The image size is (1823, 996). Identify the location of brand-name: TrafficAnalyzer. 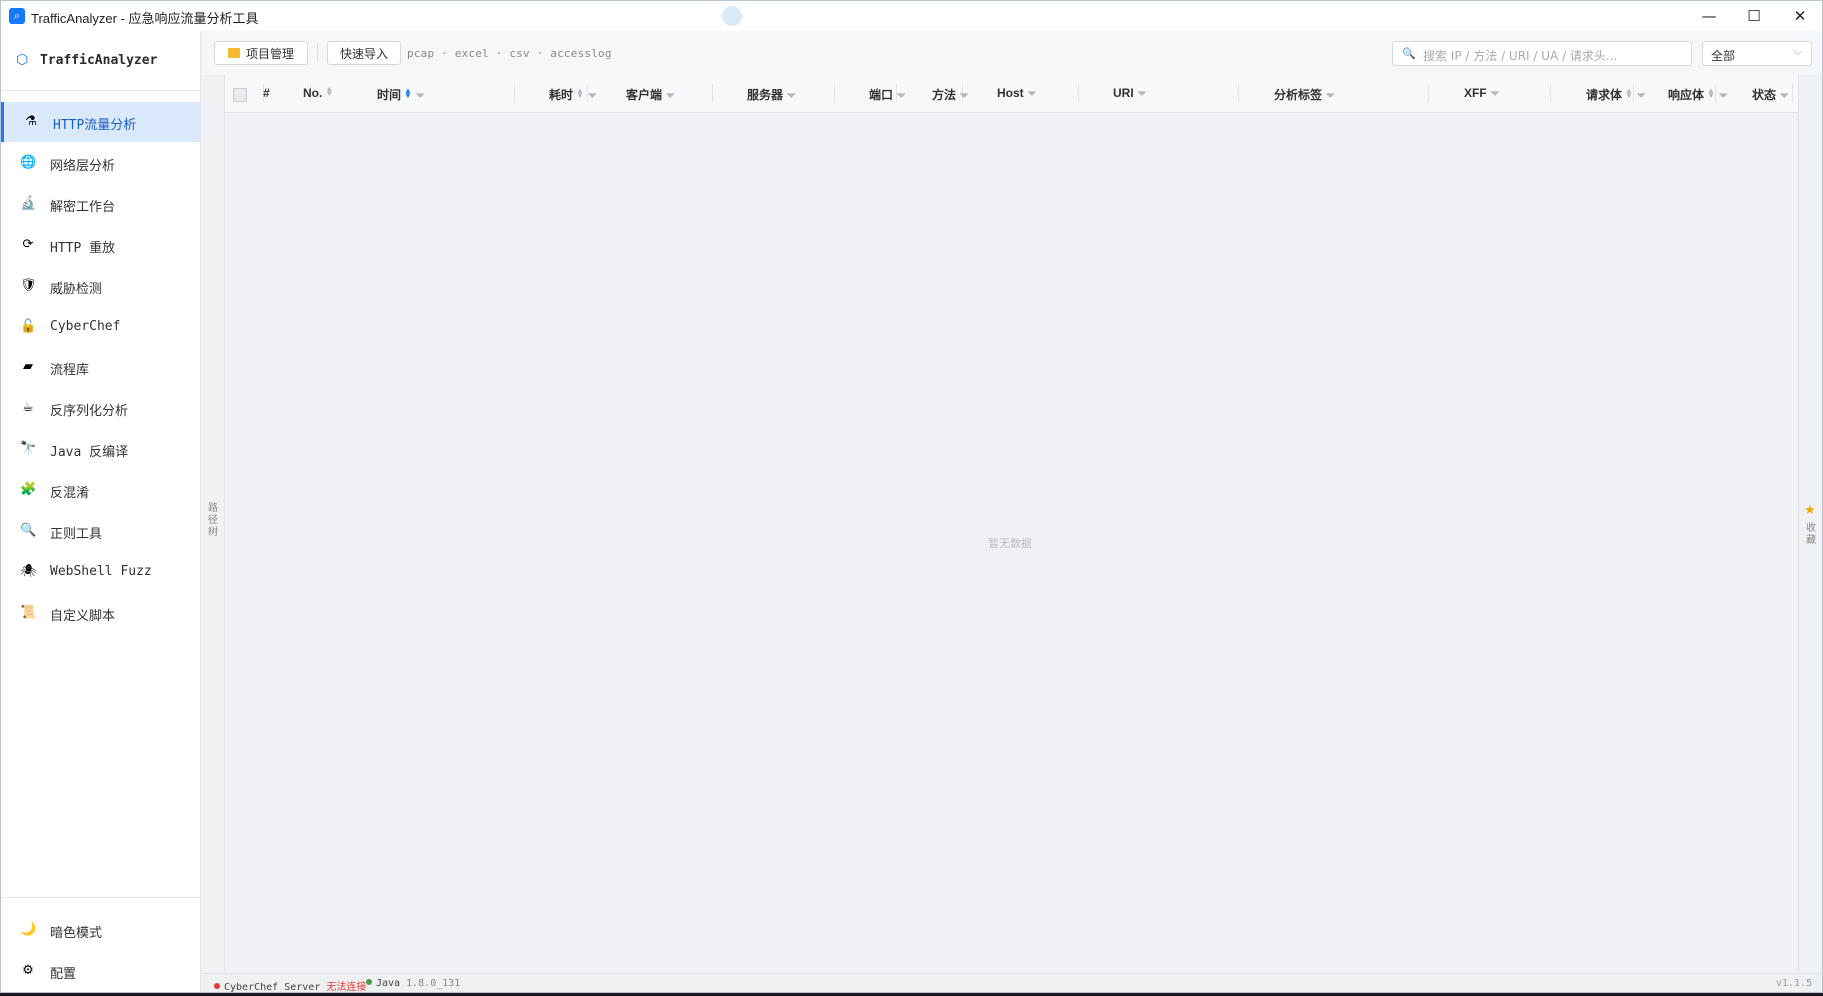
(99, 60).